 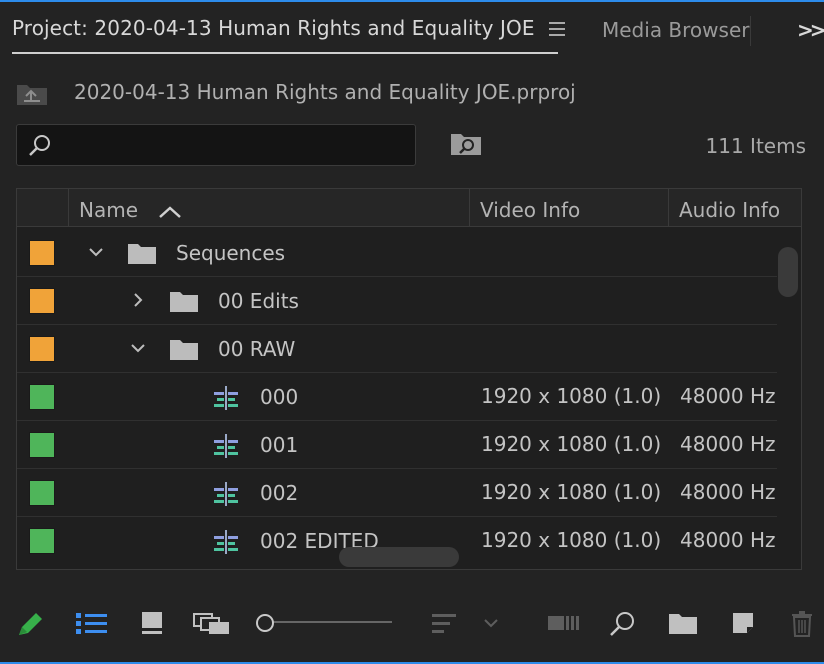 What do you see at coordinates (445, 624) in the screenshot?
I see `sort-icon` at bounding box center [445, 624].